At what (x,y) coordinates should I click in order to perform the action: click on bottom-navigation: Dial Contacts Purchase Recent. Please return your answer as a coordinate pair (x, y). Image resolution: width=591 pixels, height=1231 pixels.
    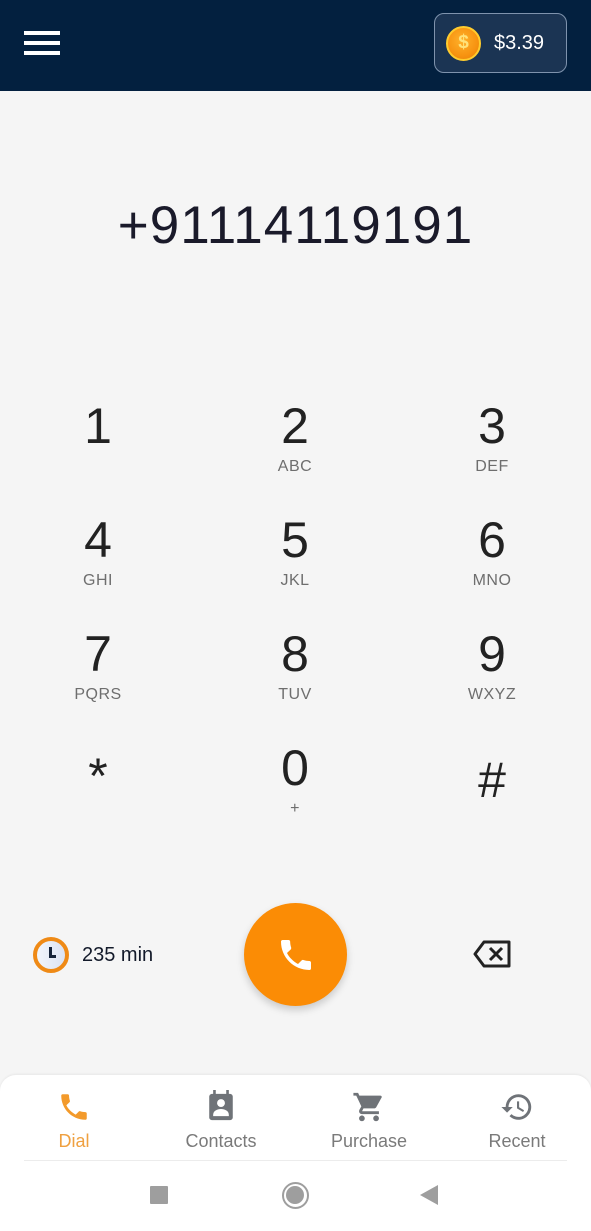
    Looking at the image, I should click on (295, 1153).